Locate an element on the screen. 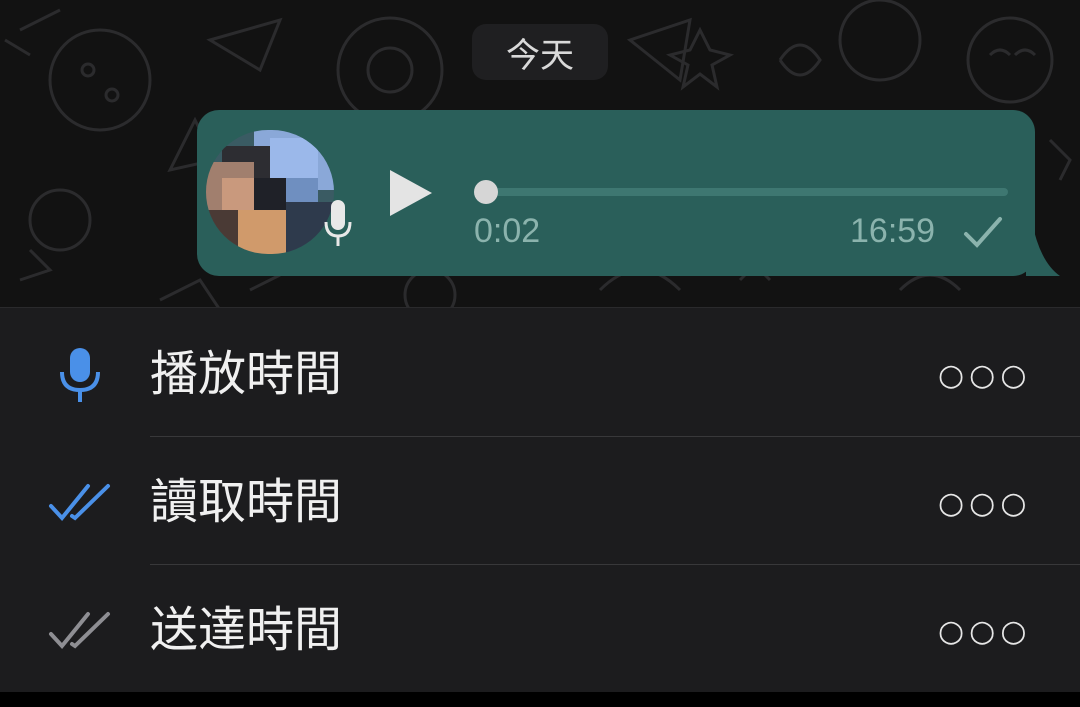  double-check-blue-icon is located at coordinates (79, 503).